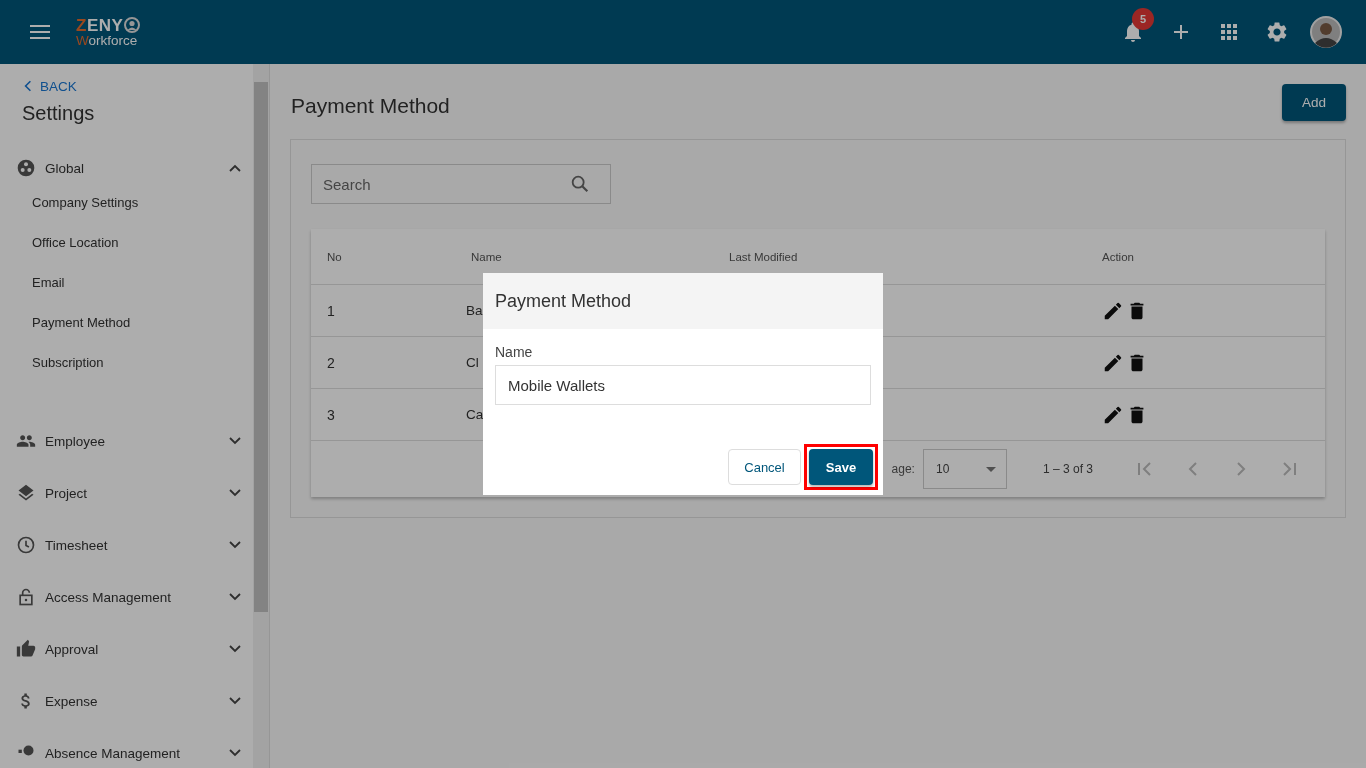 The image size is (1366, 768). Describe the element at coordinates (26, 545) in the screenshot. I see `clock-icon` at that location.